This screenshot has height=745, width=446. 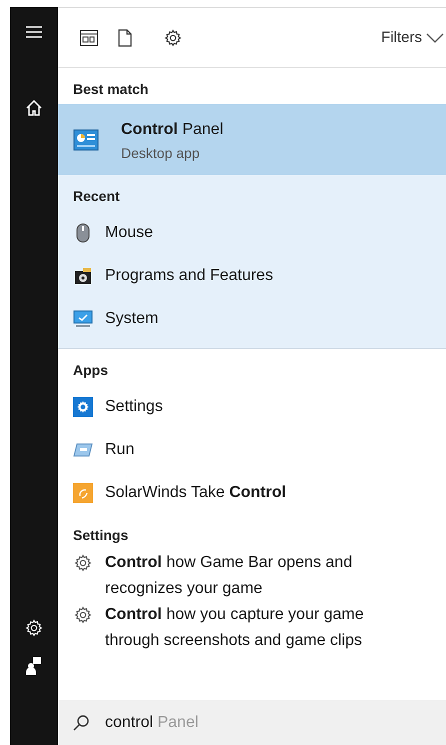 I want to click on solarwinds-icon, so click(x=83, y=492).